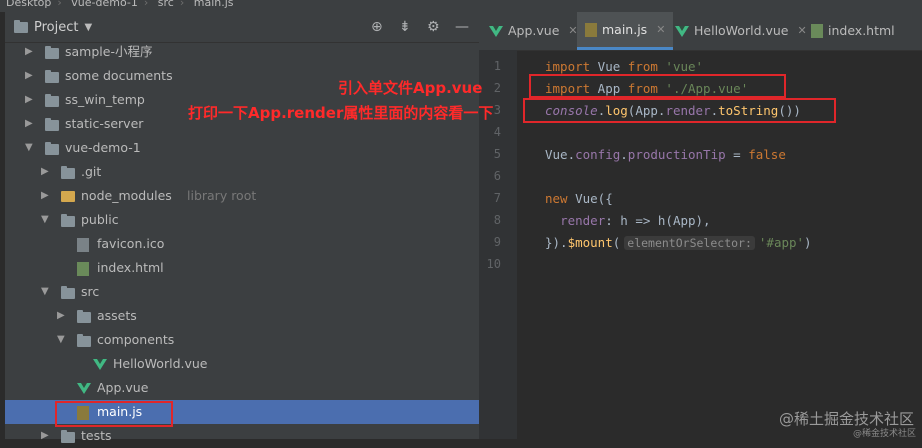  What do you see at coordinates (90, 291) in the screenshot?
I see `tree-item-label: src` at bounding box center [90, 291].